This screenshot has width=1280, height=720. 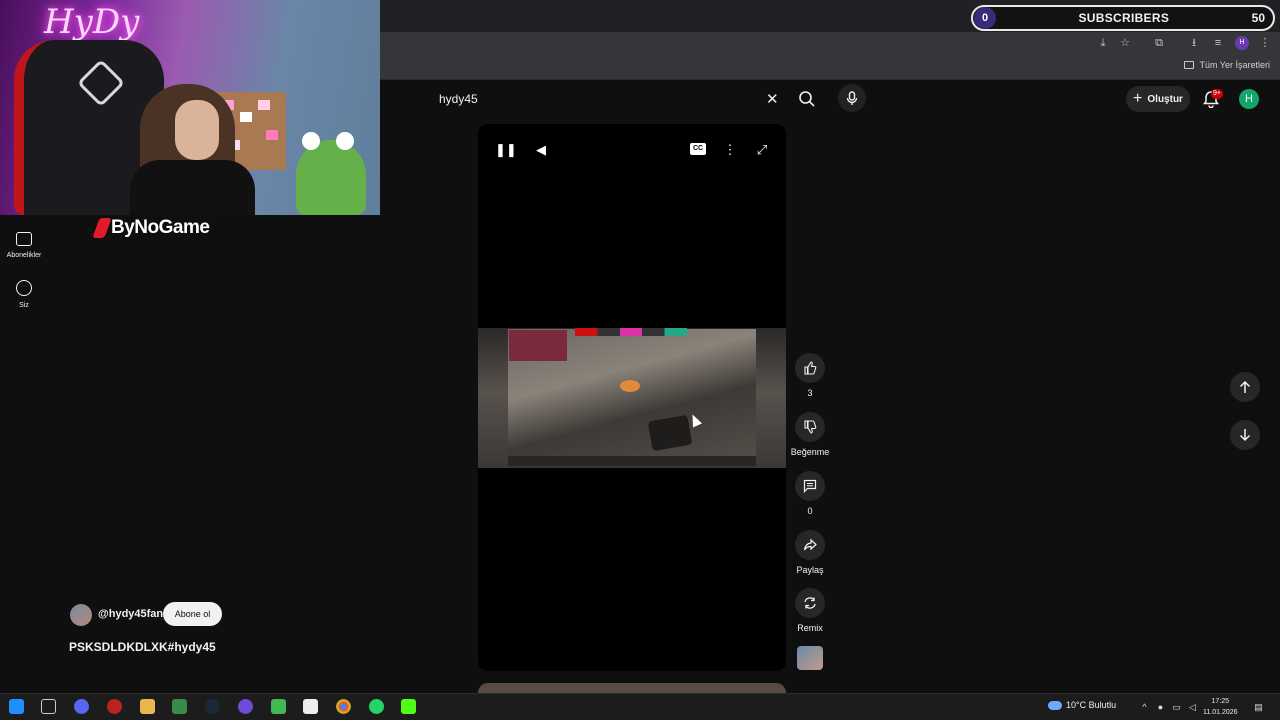 What do you see at coordinates (810, 570) in the screenshot?
I see `share-label: Paylaş` at bounding box center [810, 570].